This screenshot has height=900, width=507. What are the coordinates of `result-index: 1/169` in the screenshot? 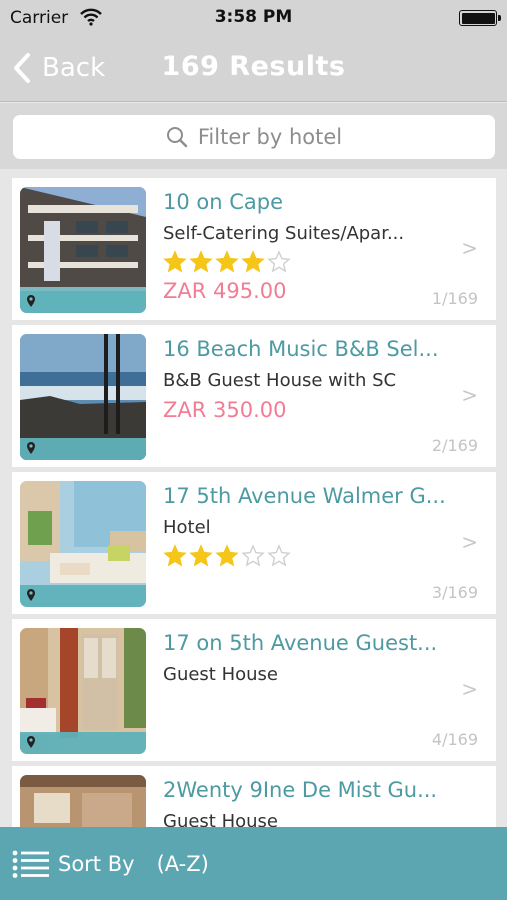 It's located at (454, 298).